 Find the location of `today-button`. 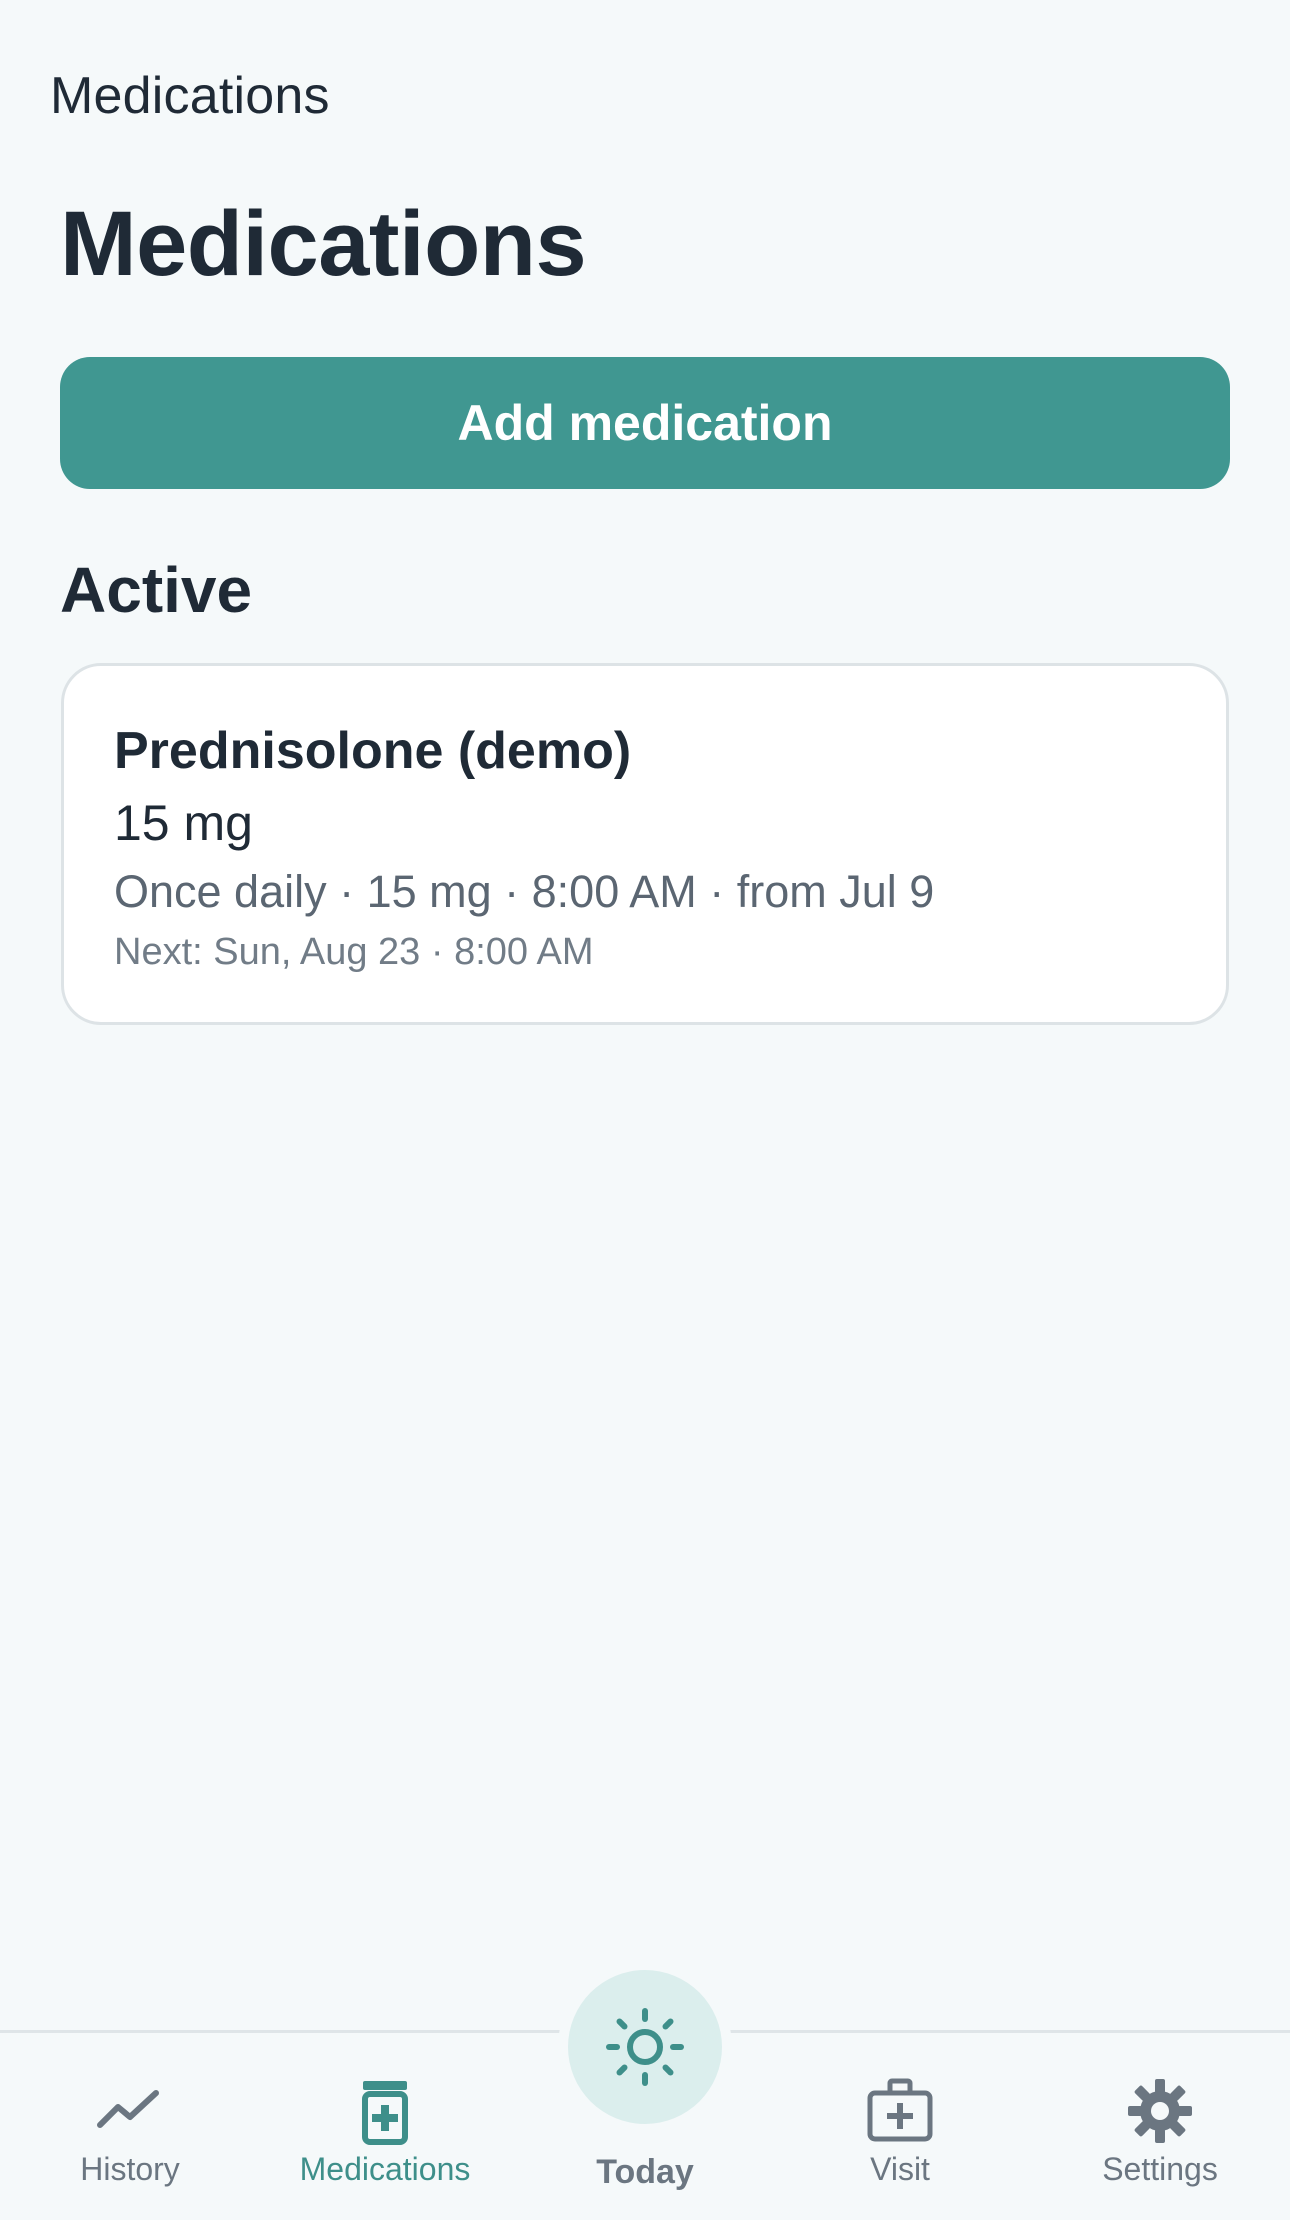

today-button is located at coordinates (645, 2047).